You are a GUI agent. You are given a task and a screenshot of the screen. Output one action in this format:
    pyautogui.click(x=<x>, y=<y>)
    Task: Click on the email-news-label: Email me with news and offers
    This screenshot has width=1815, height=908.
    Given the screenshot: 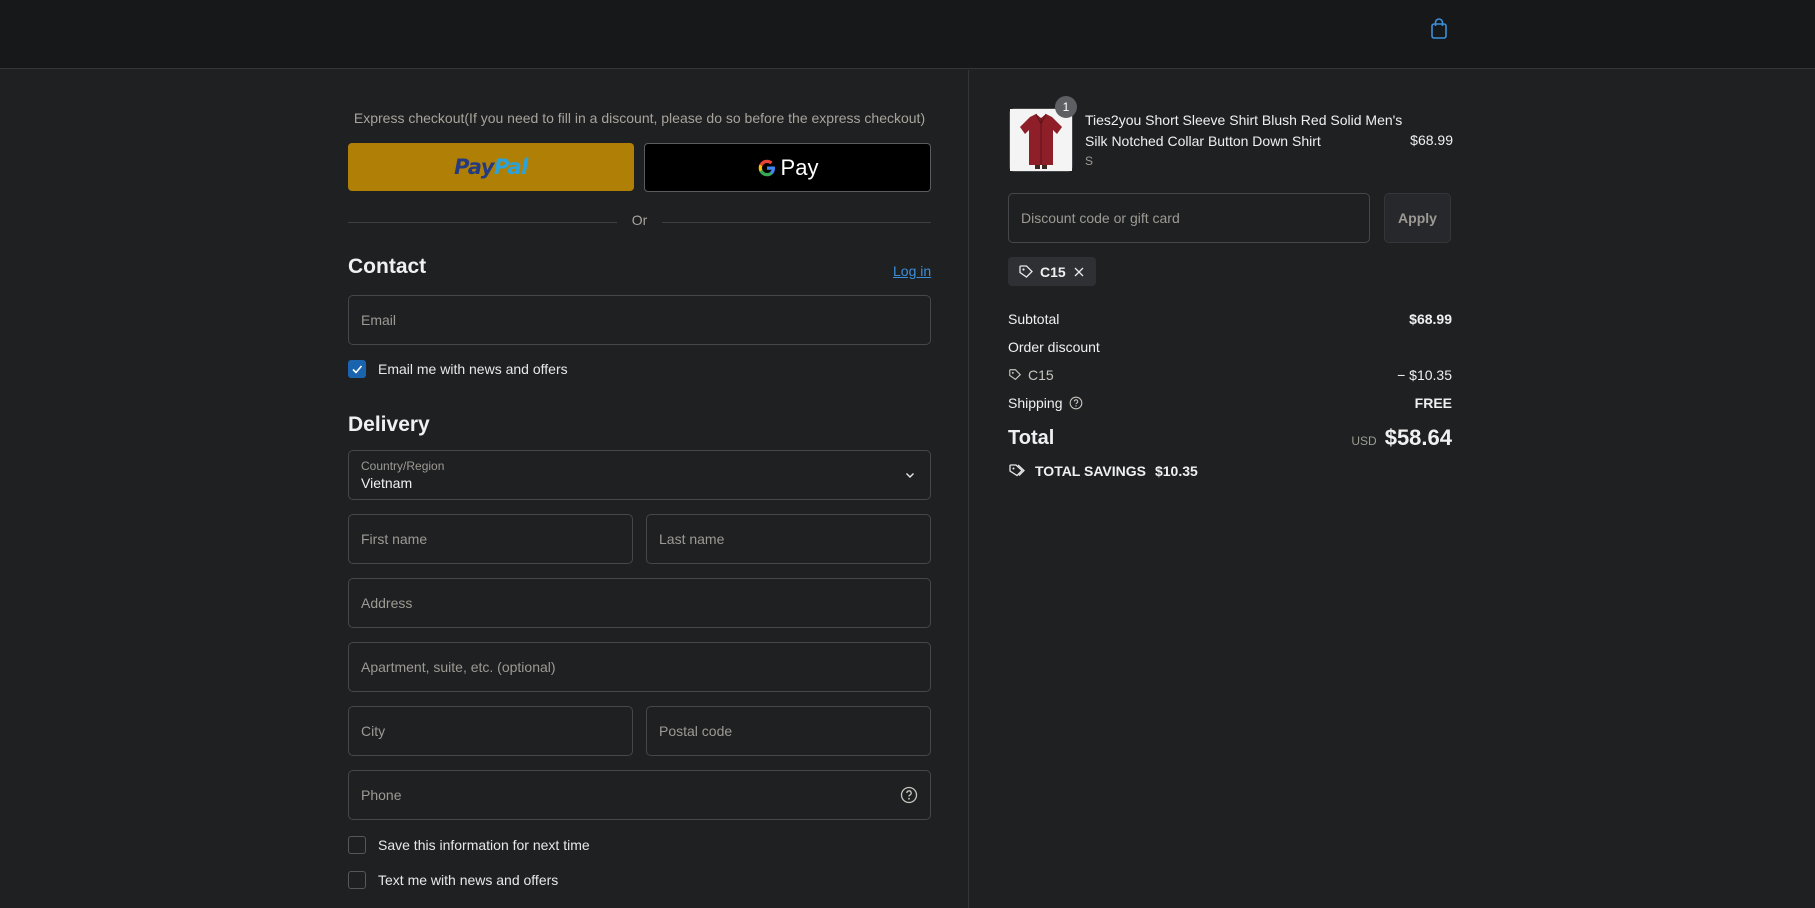 What is the action you would take?
    pyautogui.click(x=473, y=369)
    